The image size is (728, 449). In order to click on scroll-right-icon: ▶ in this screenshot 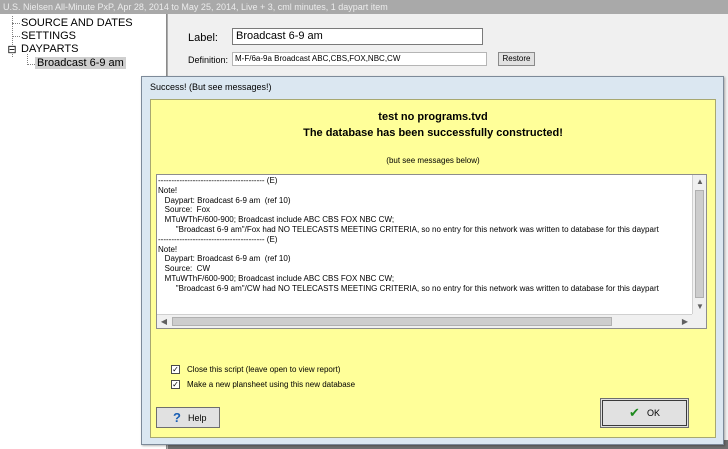, I will do `click(685, 321)`.